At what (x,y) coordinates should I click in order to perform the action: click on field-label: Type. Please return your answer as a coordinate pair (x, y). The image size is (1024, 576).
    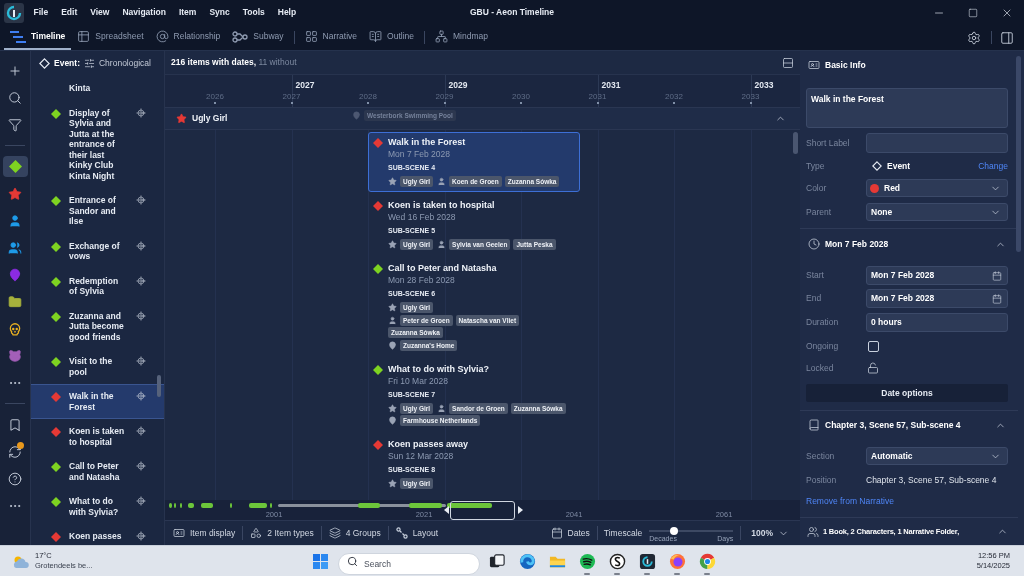
    Looking at the image, I should click on (816, 166).